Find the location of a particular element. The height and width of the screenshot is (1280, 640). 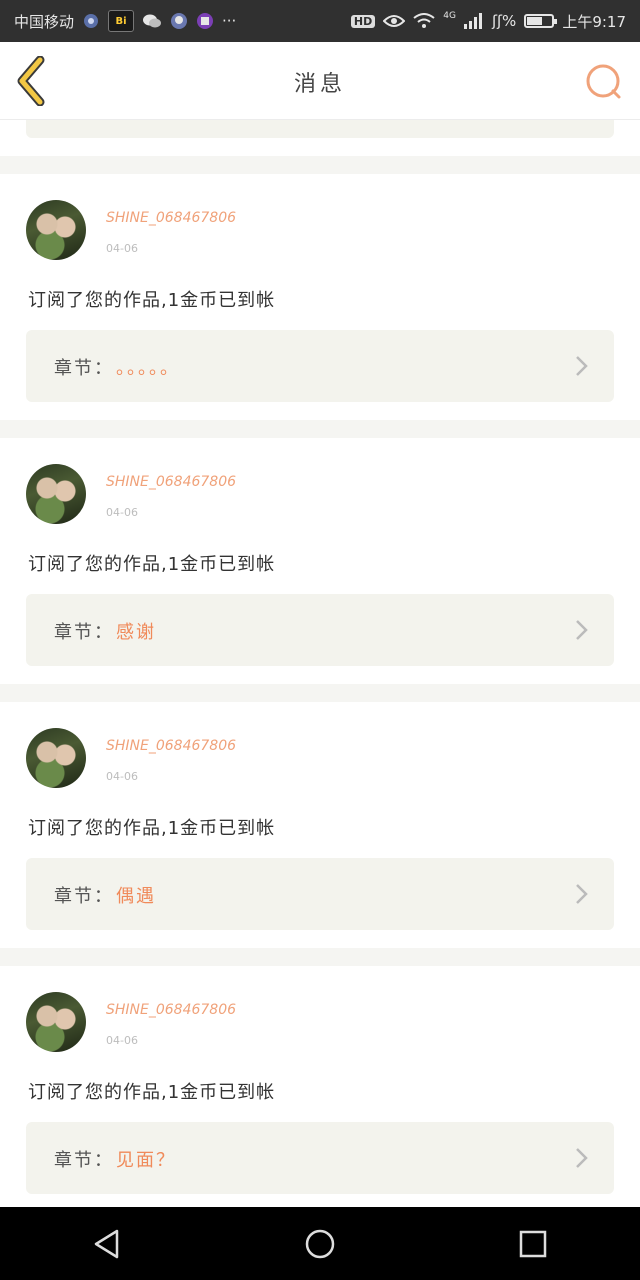

hd-badge: HD is located at coordinates (363, 21).